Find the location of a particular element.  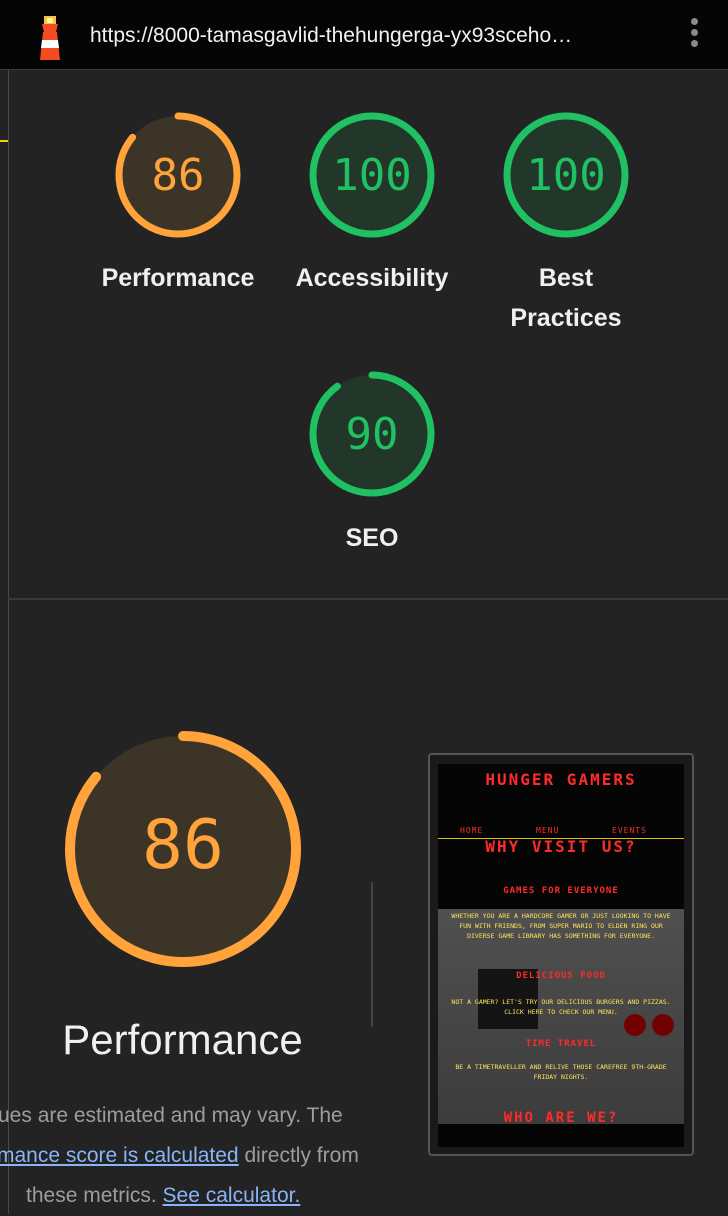

seo-label: SEO is located at coordinates (372, 538).